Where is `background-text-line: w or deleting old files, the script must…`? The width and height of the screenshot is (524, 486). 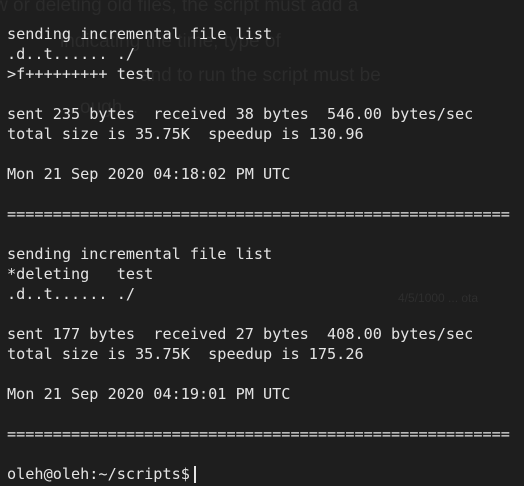
background-text-line: w or deleting old files, the script must… is located at coordinates (179, 8).